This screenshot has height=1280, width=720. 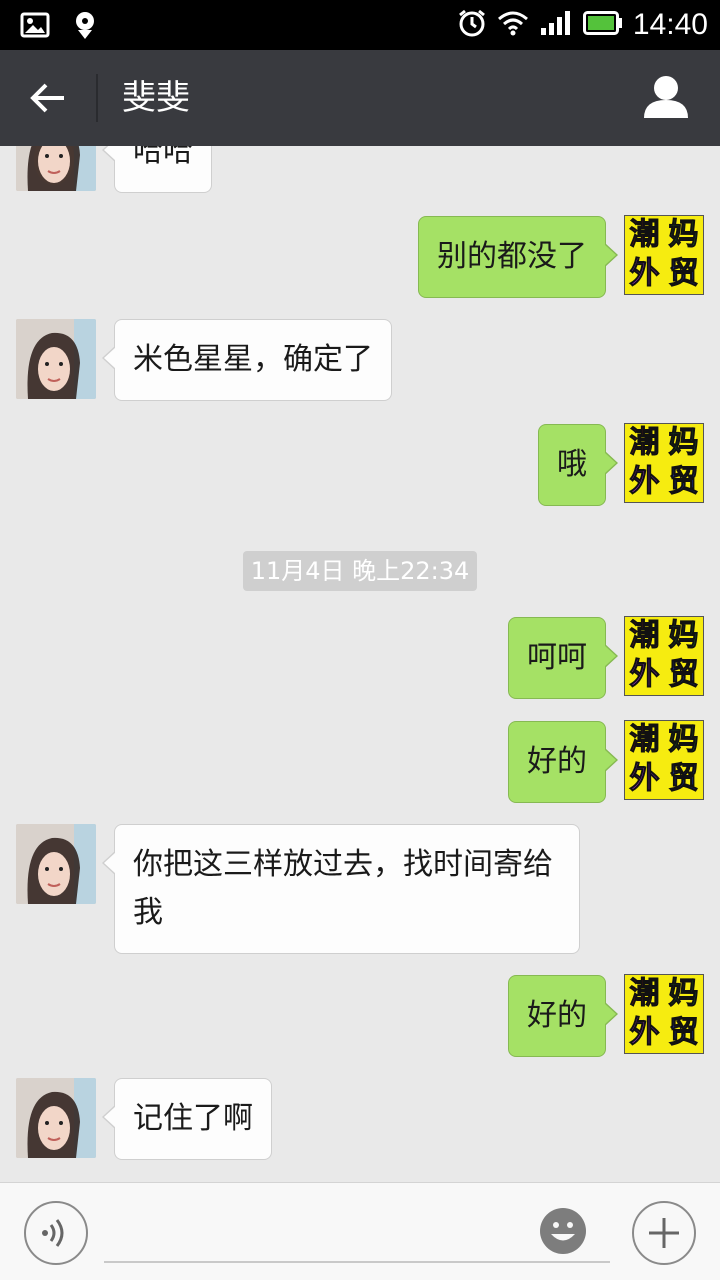 What do you see at coordinates (247, 360) in the screenshot?
I see `message-bubble-received: 米色星星，确定了` at bounding box center [247, 360].